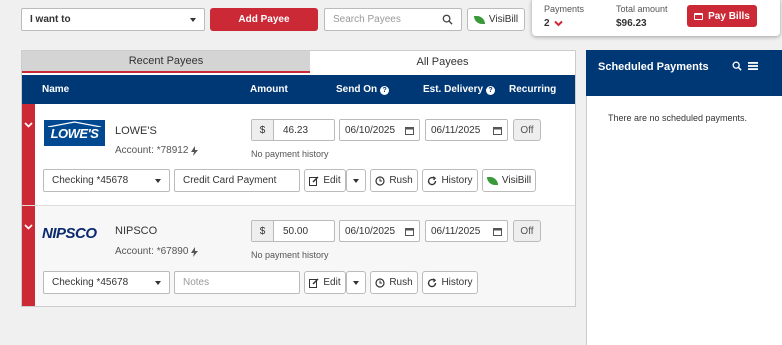 This screenshot has width=782, height=345. I want to click on amount-value: 46.23, so click(296, 130).